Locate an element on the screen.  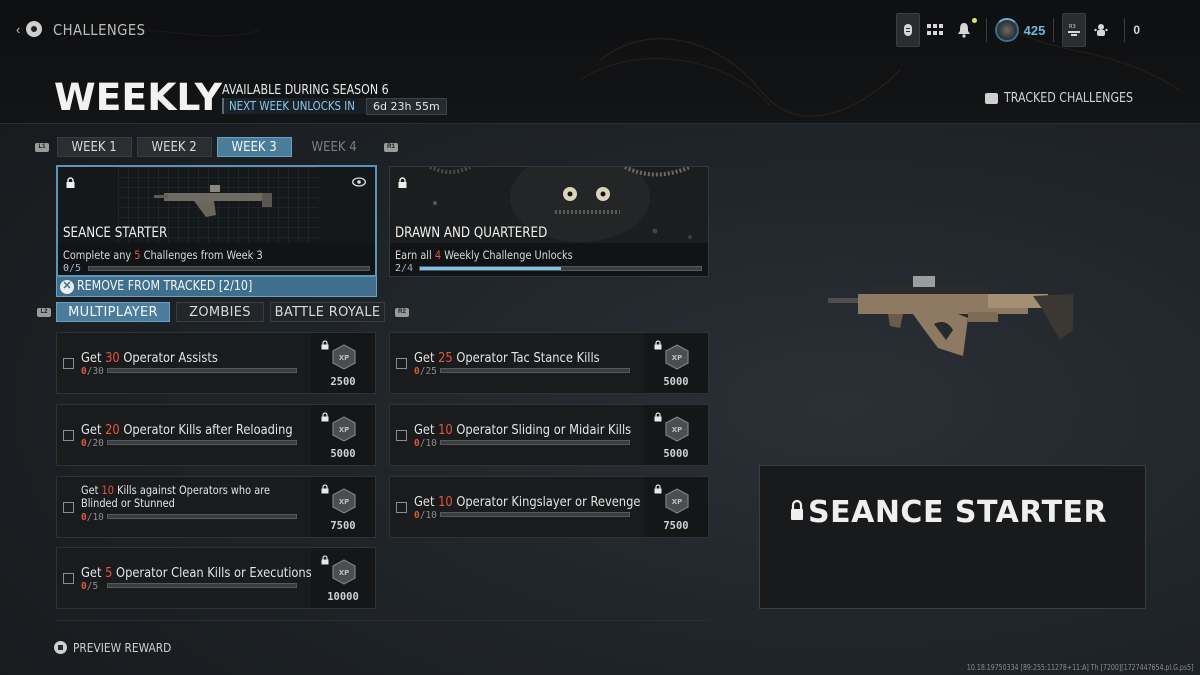
r2-bumper-icon: R2 is located at coordinates (402, 312).